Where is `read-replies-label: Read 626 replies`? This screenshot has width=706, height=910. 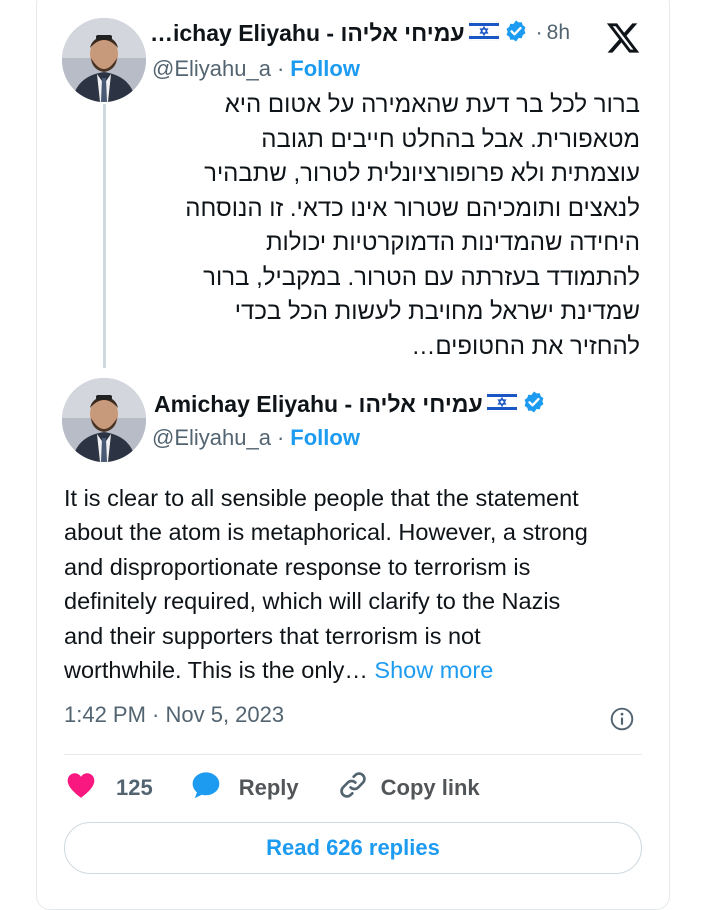
read-replies-label: Read 626 replies is located at coordinates (353, 847).